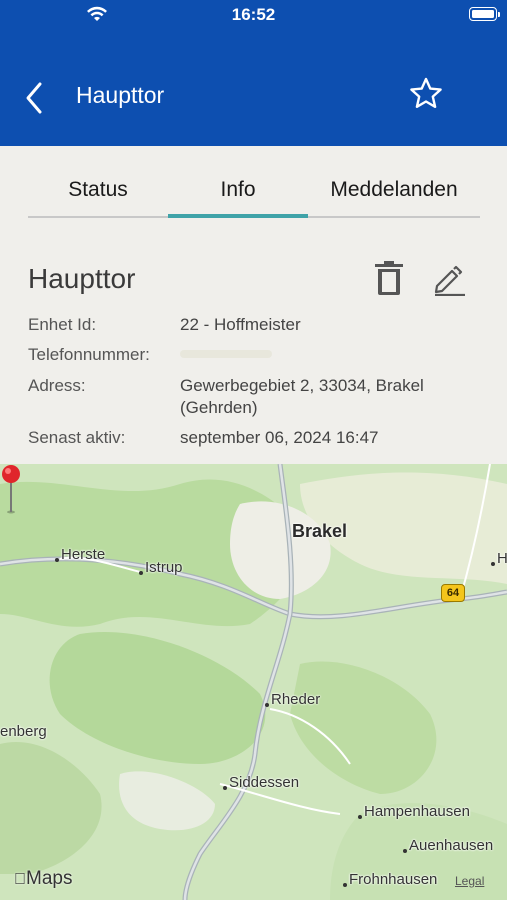 This screenshot has width=507, height=900. Describe the element at coordinates (389, 278) in the screenshot. I see `trash-icon` at that location.